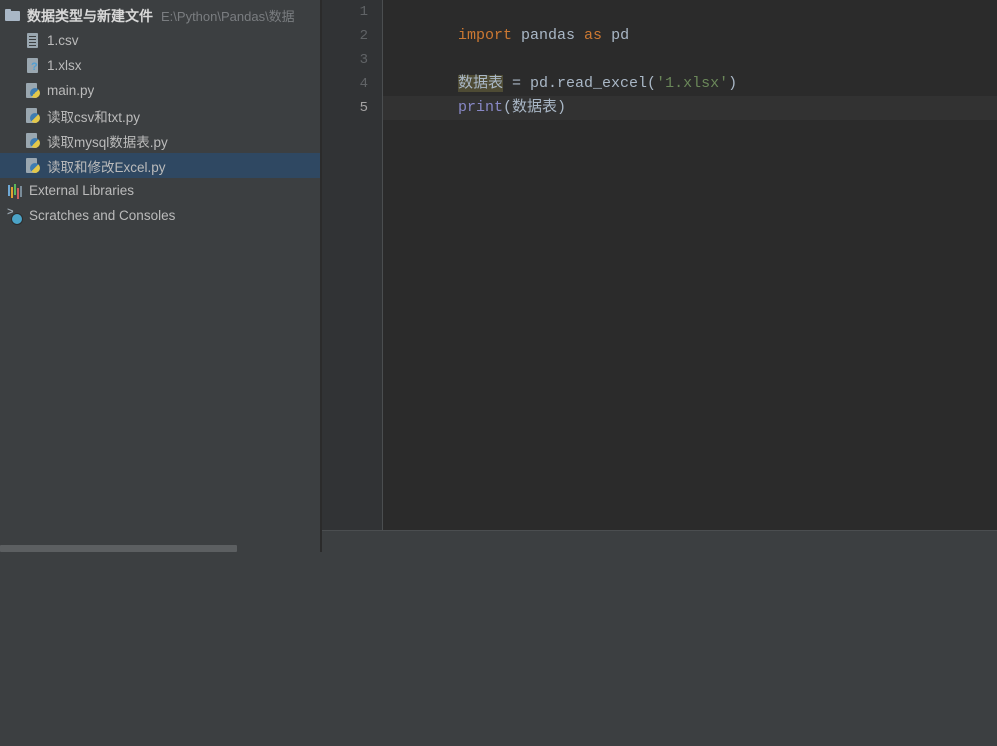  What do you see at coordinates (160, 40) in the screenshot?
I see `tree-item-1csv: 1.csv` at bounding box center [160, 40].